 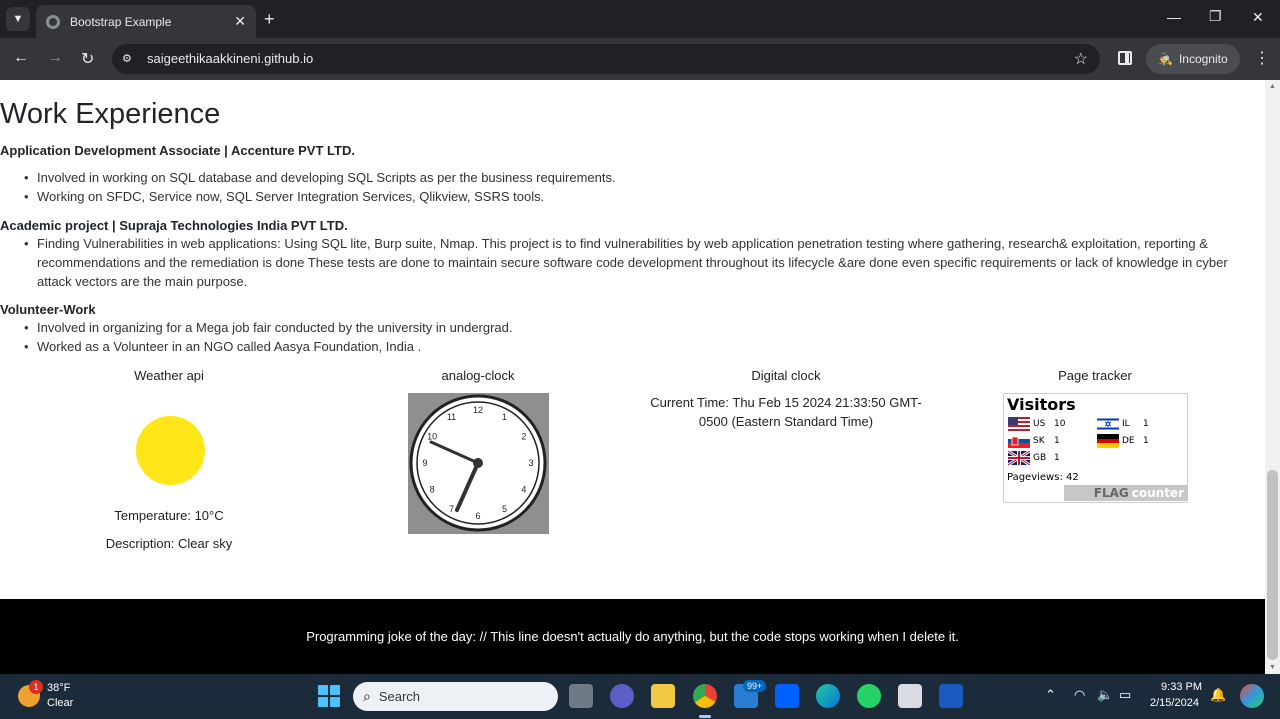 What do you see at coordinates (1125, 695) in the screenshot?
I see `battery-icon: ▭` at bounding box center [1125, 695].